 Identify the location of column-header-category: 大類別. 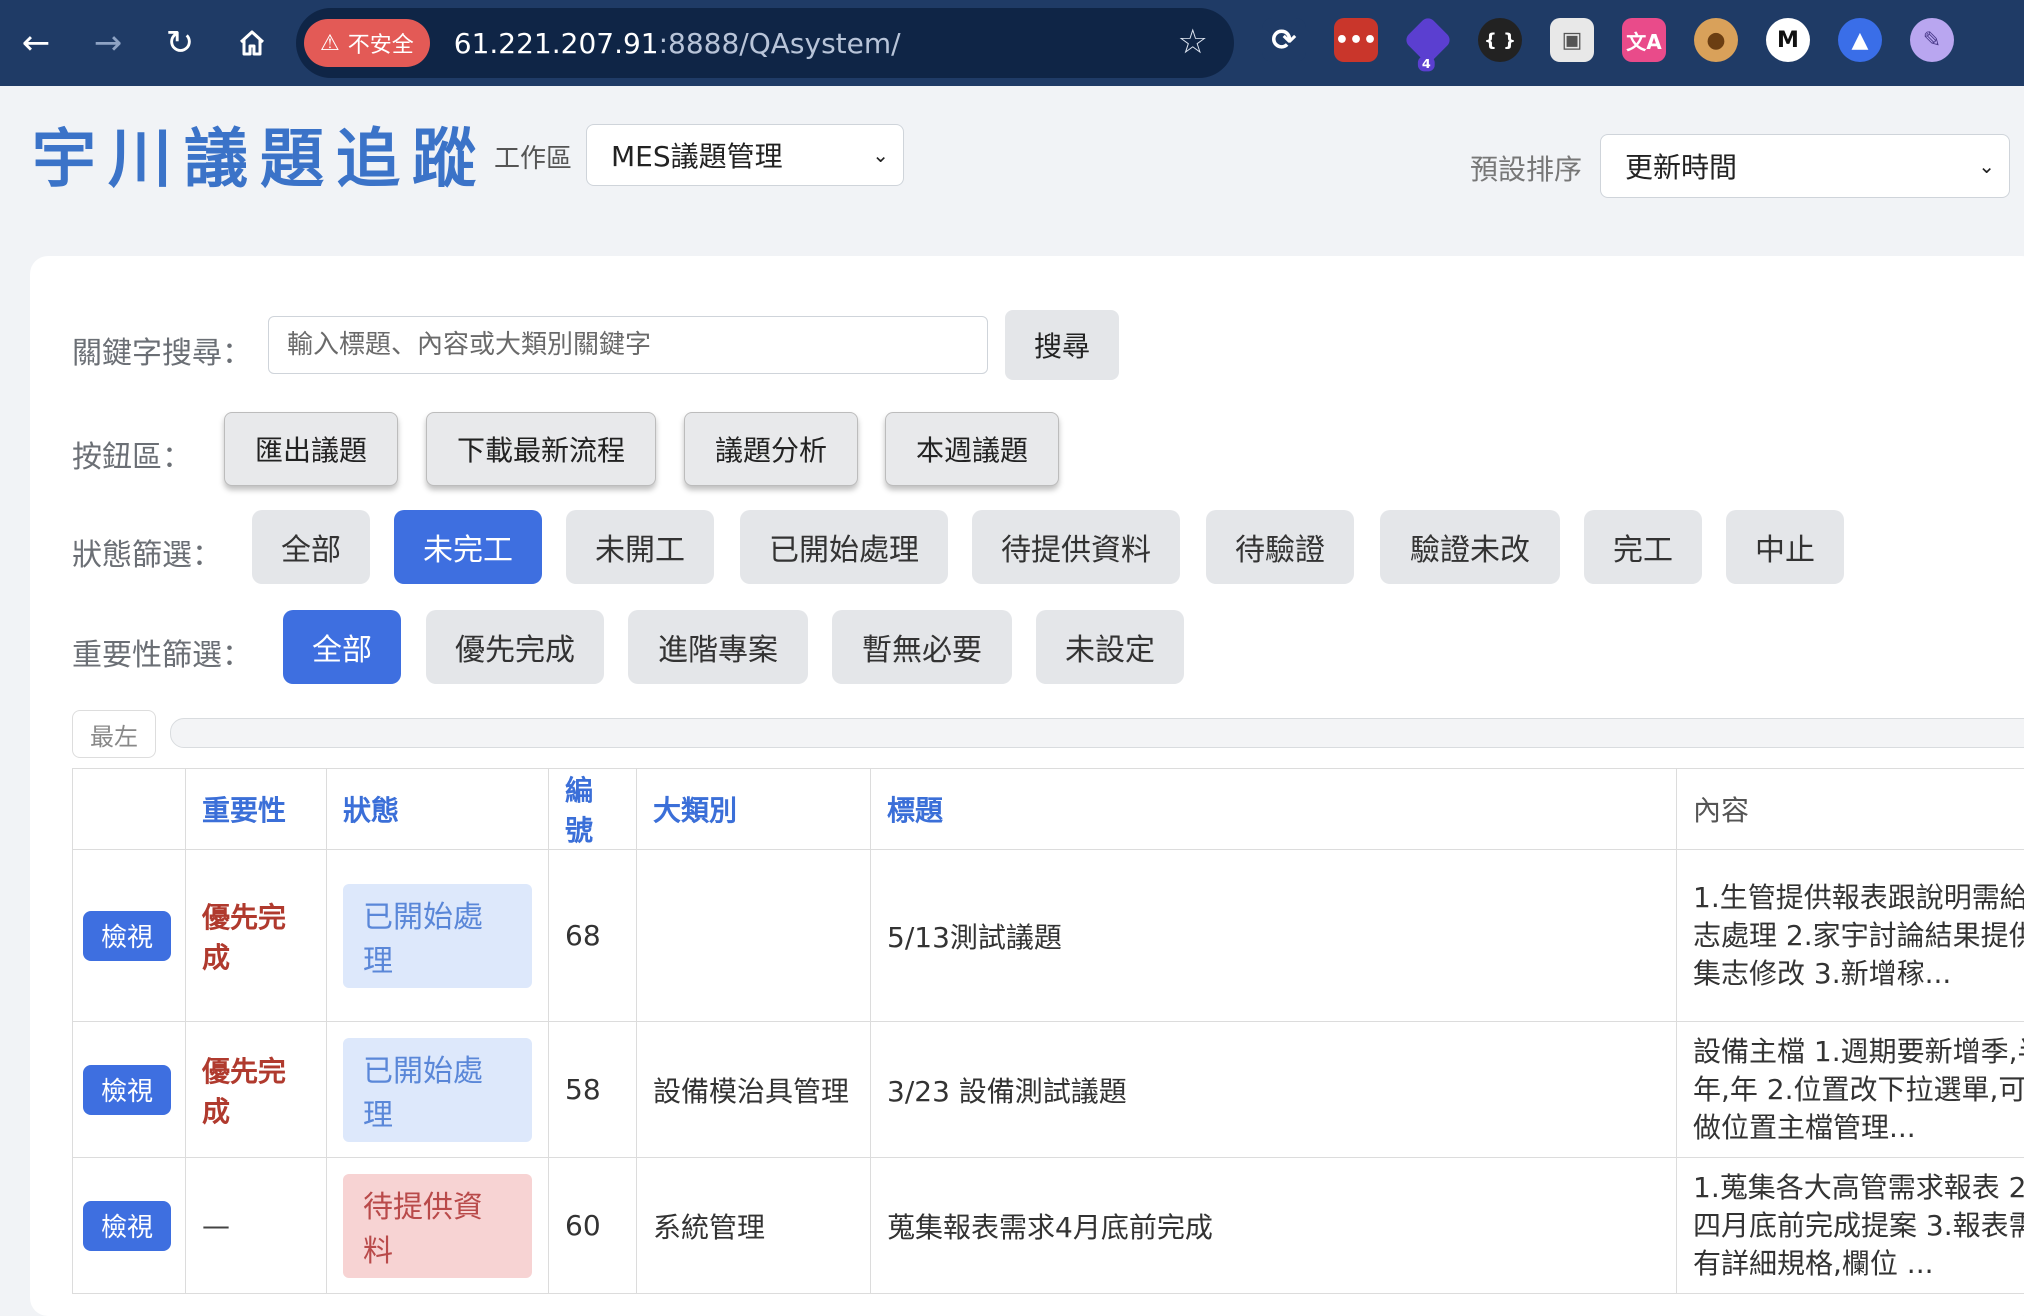
(754, 809).